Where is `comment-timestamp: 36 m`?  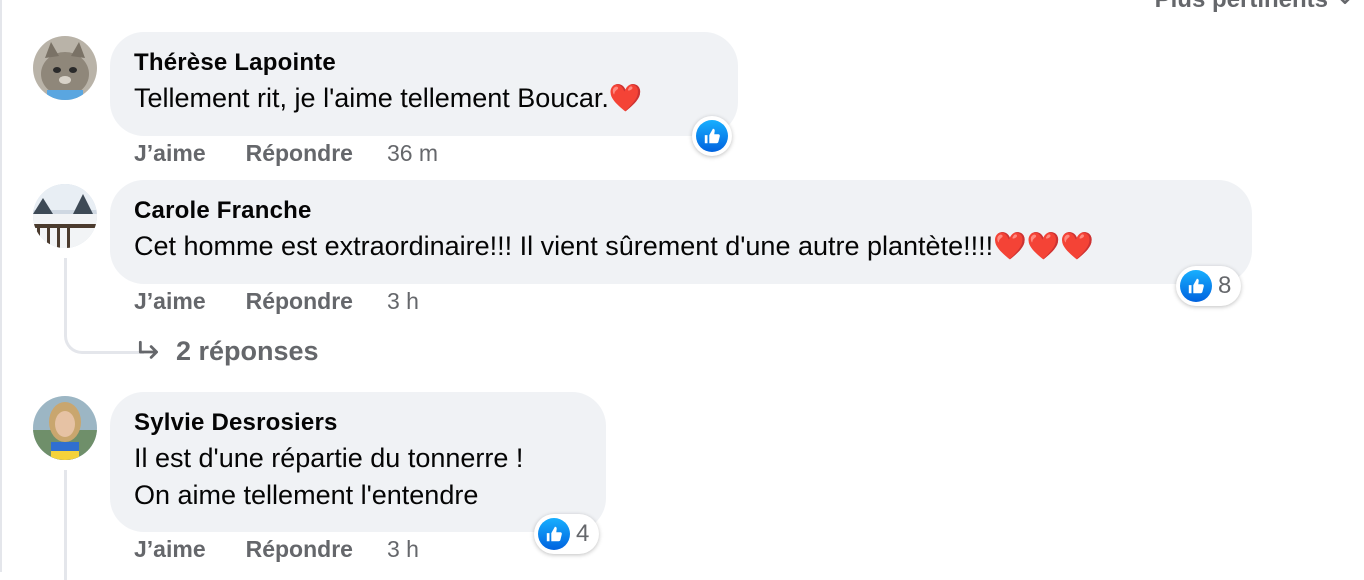
comment-timestamp: 36 m is located at coordinates (412, 153).